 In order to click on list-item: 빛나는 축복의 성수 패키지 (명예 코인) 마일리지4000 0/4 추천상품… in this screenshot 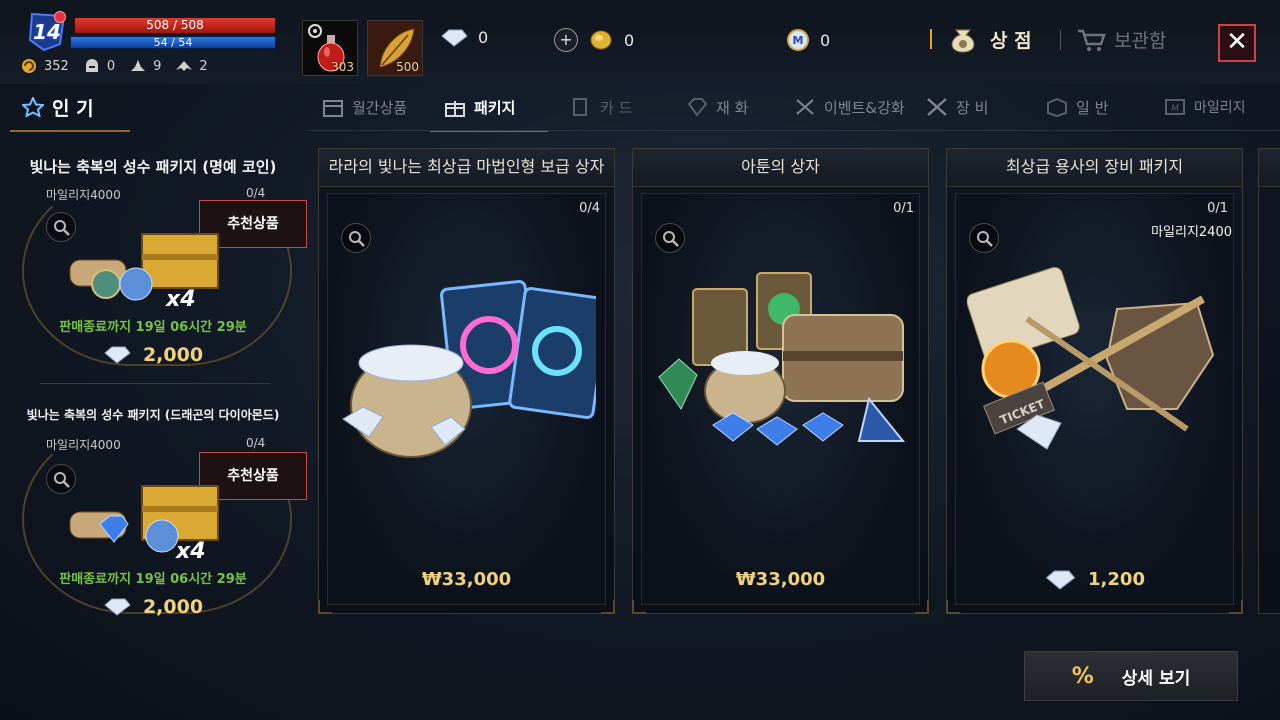, I will do `click(153, 260)`.